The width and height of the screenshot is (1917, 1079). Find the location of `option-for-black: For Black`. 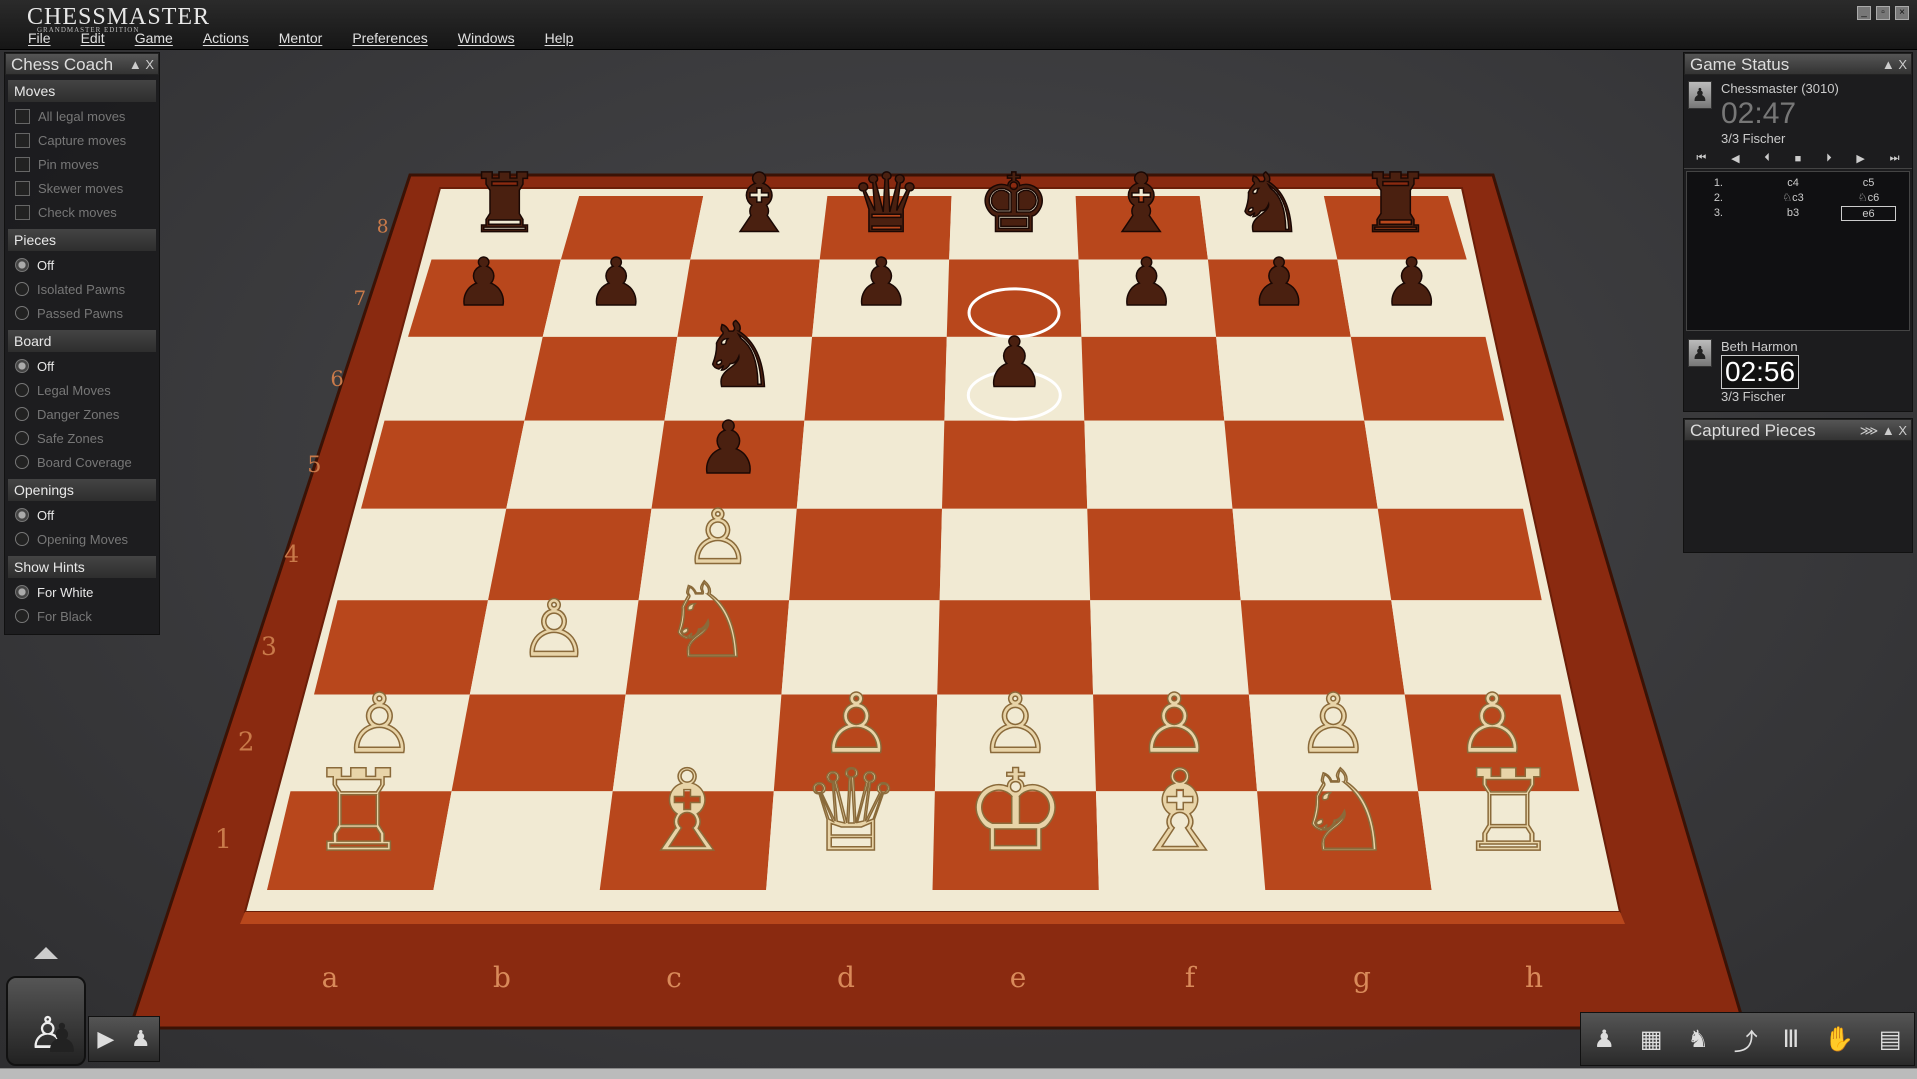

option-for-black: For Black is located at coordinates (82, 616).